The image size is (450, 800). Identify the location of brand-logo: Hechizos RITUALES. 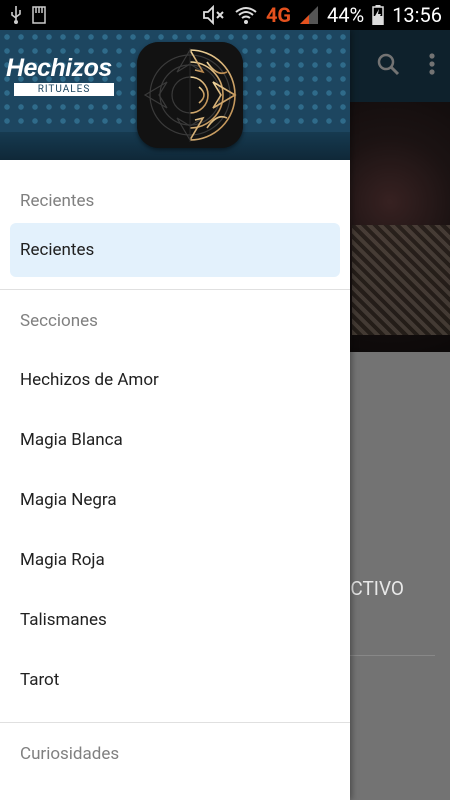
(63, 75).